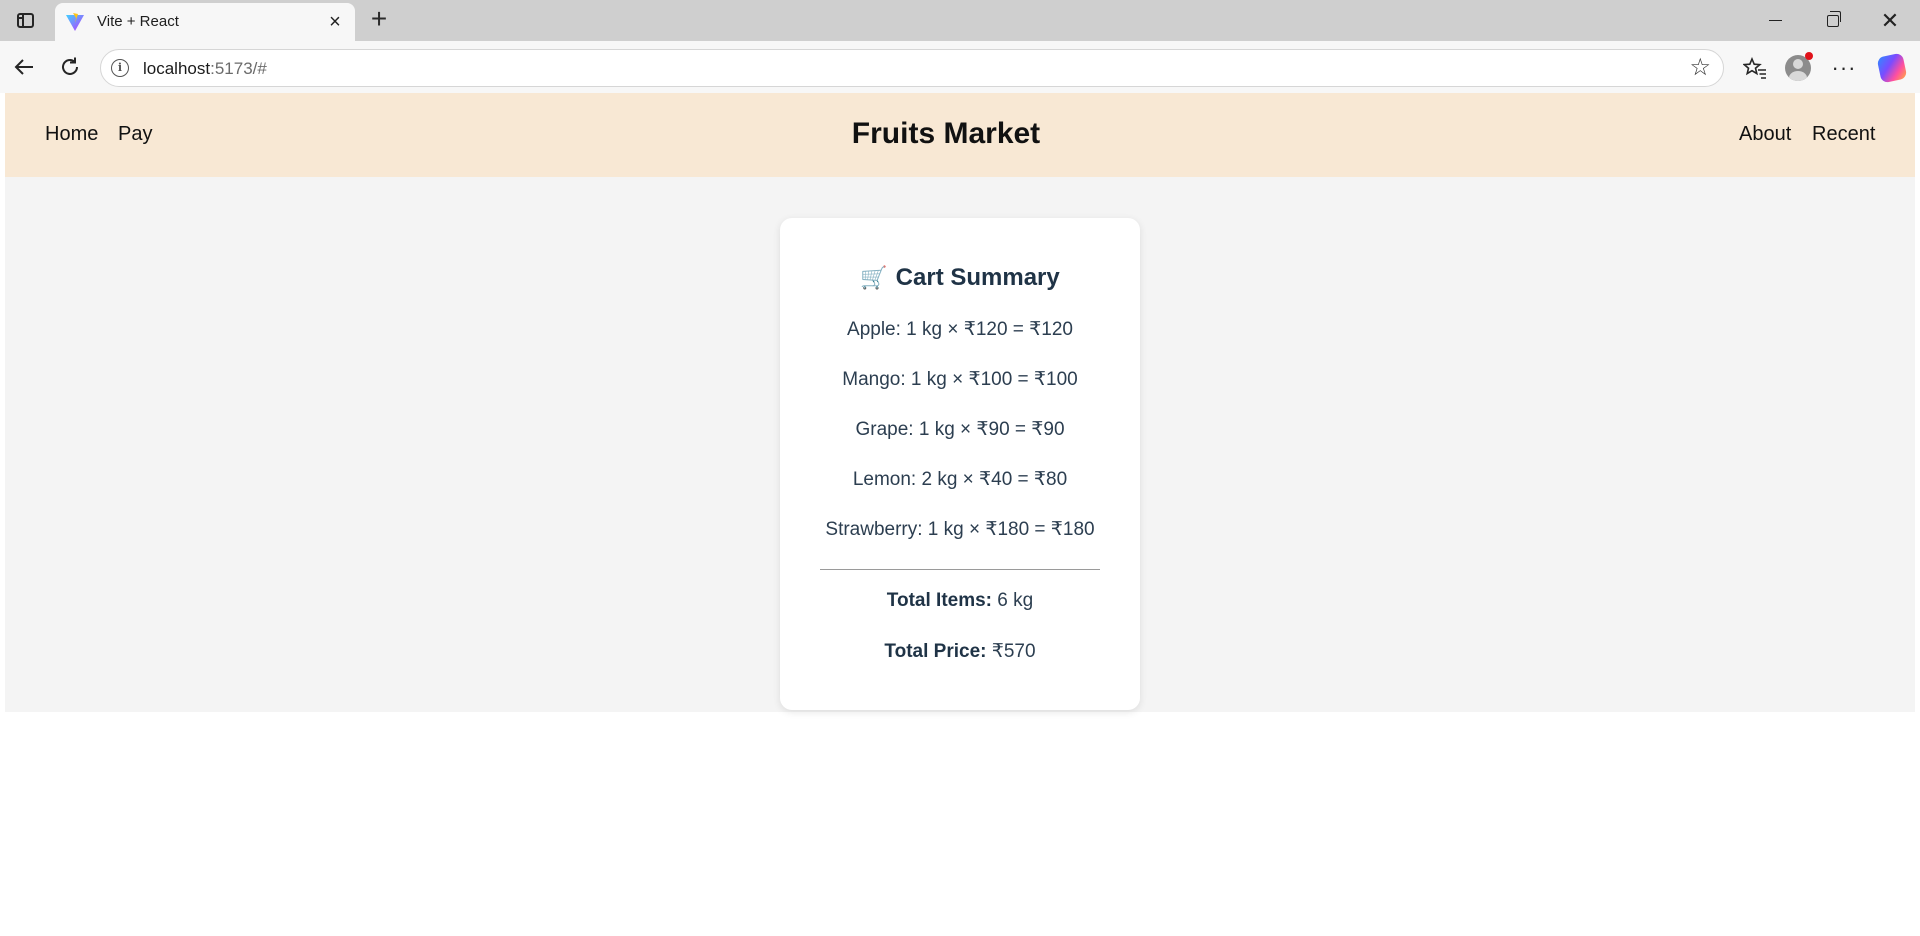 Image resolution: width=1920 pixels, height=936 pixels. Describe the element at coordinates (1700, 68) in the screenshot. I see `favorite-star-icon: ☆` at that location.